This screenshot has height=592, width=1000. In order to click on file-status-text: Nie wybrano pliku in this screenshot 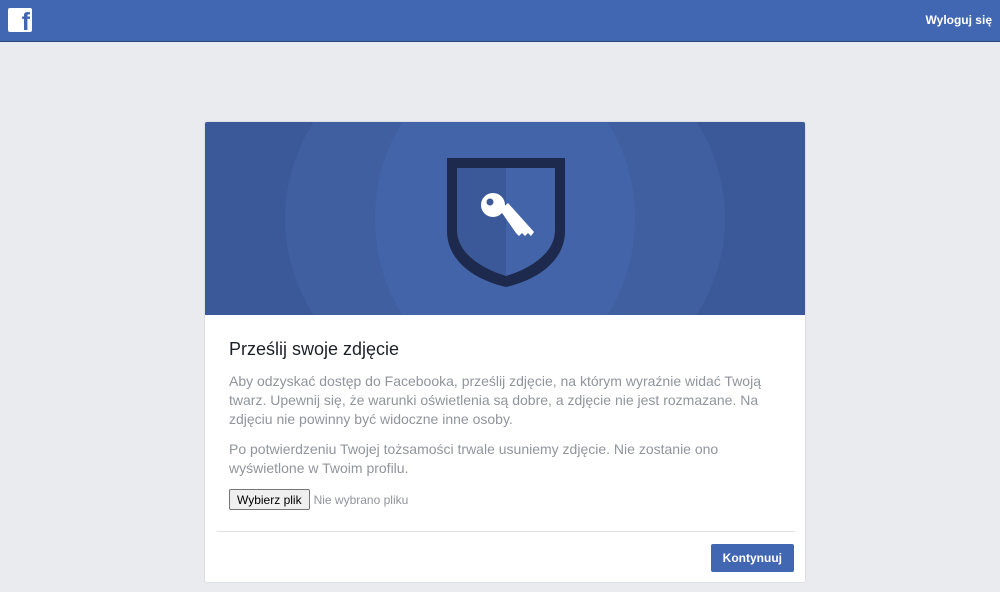, I will do `click(361, 499)`.